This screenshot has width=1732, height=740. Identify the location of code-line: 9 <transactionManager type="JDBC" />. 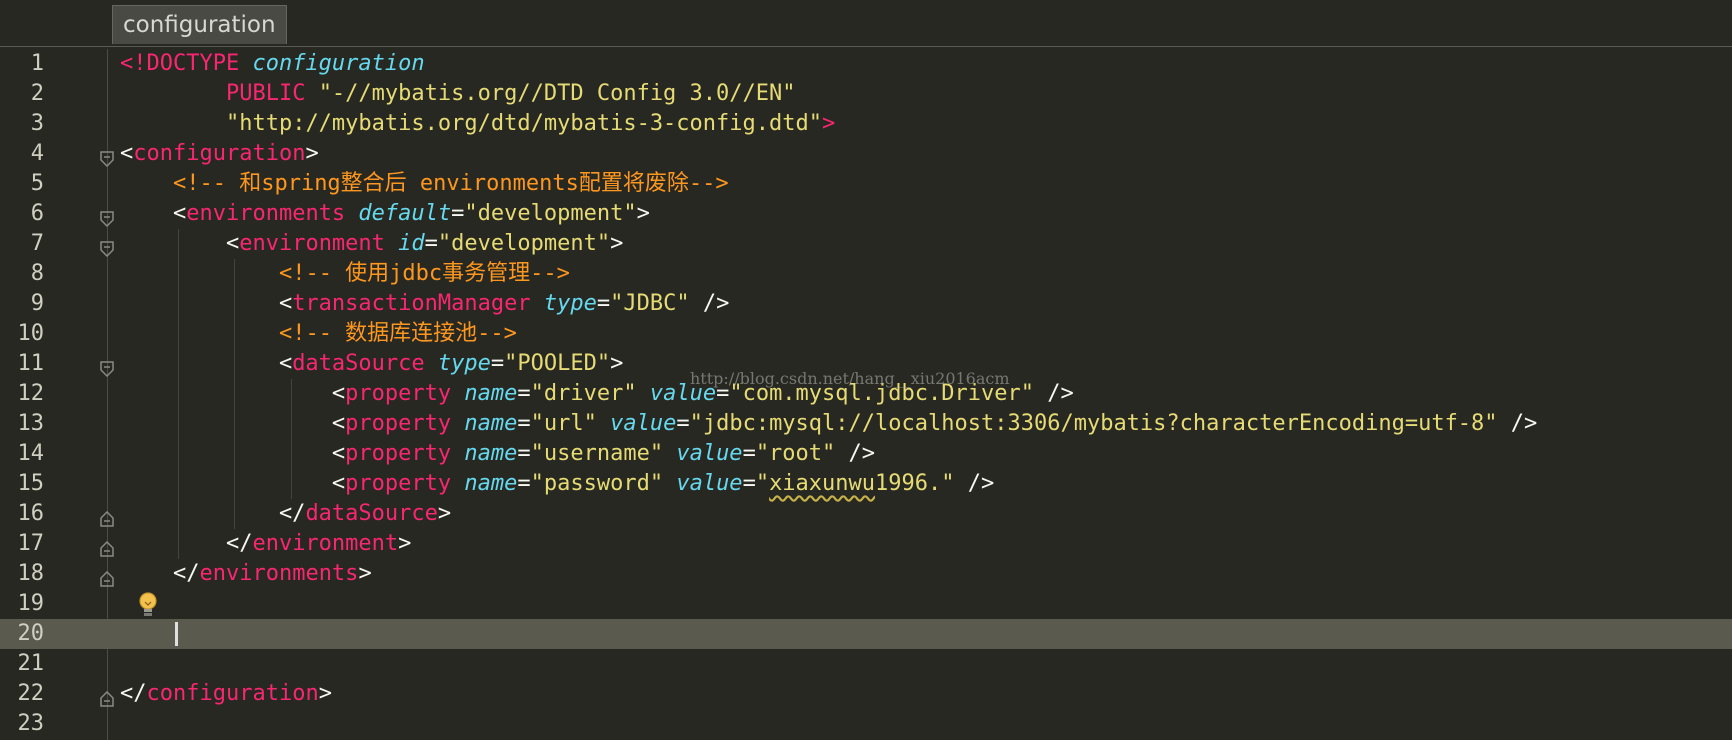
(866, 304).